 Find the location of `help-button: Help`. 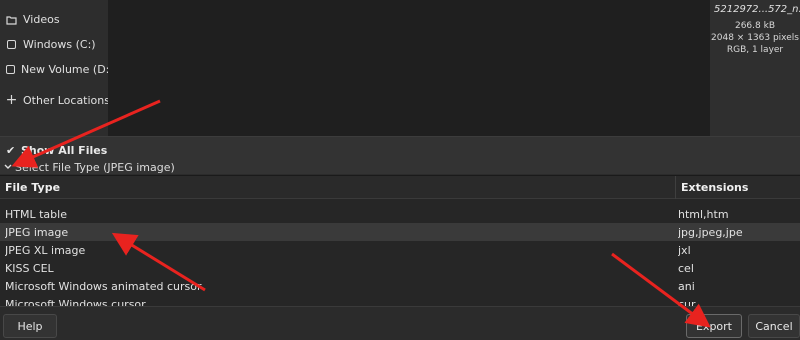

help-button: Help is located at coordinates (30, 326).